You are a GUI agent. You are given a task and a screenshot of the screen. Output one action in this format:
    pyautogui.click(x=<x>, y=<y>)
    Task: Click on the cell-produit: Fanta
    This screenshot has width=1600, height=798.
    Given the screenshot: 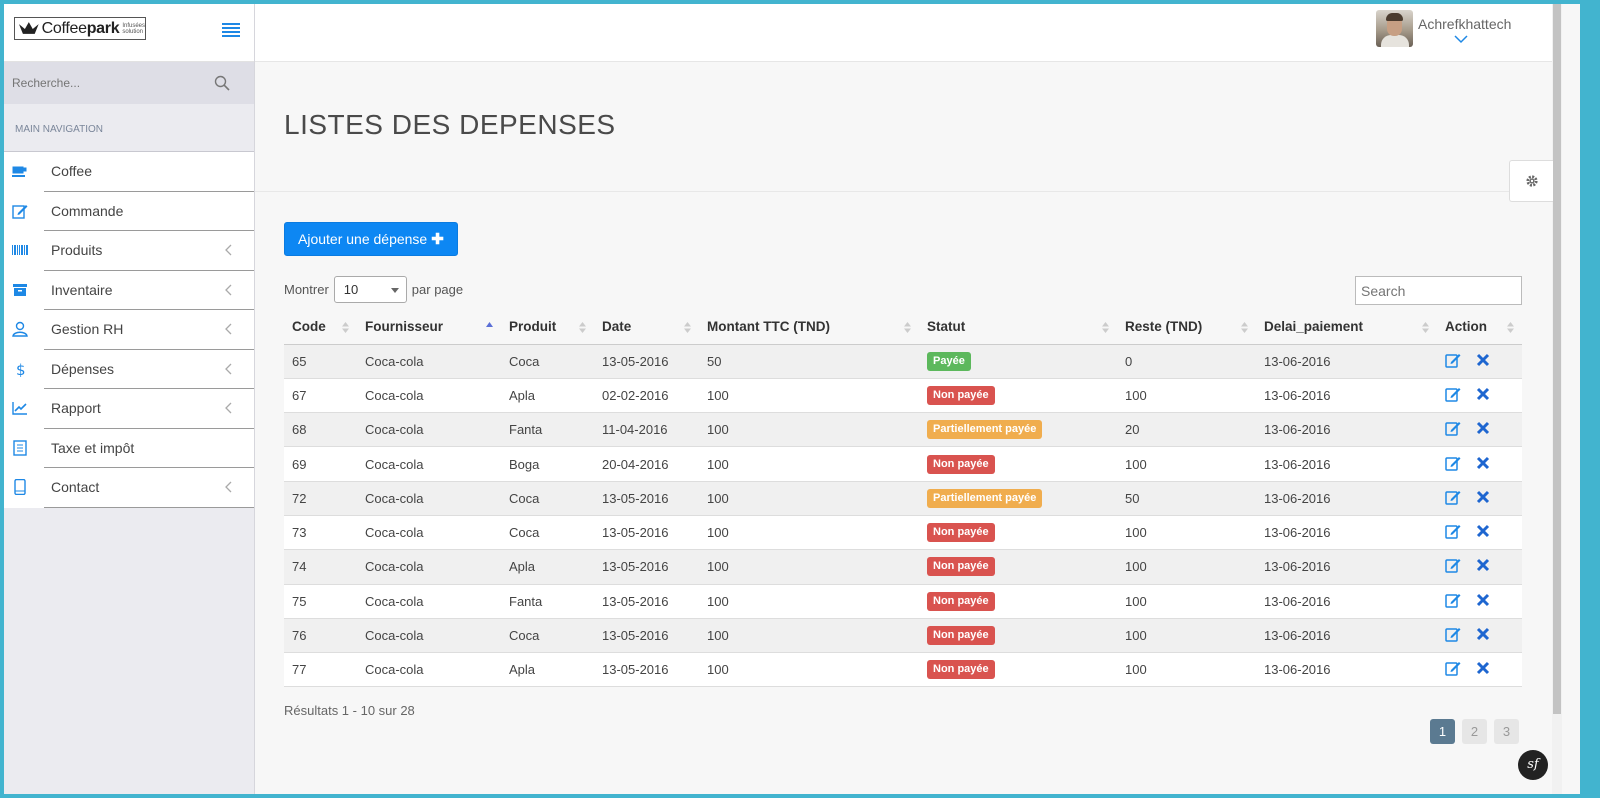 What is the action you would take?
    pyautogui.click(x=547, y=601)
    